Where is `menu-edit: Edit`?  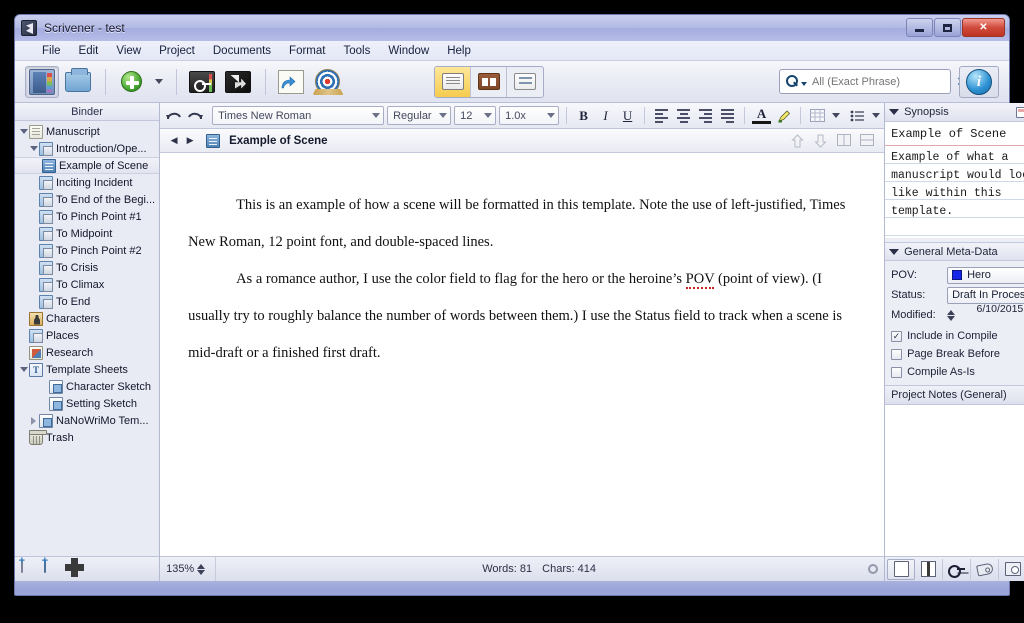 menu-edit: Edit is located at coordinates (89, 51).